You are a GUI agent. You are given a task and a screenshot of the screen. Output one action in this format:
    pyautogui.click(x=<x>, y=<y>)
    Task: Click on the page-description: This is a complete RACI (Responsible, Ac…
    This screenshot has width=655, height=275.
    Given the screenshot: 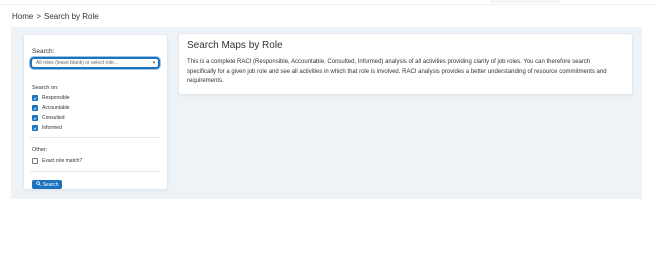 What is the action you would take?
    pyautogui.click(x=397, y=71)
    